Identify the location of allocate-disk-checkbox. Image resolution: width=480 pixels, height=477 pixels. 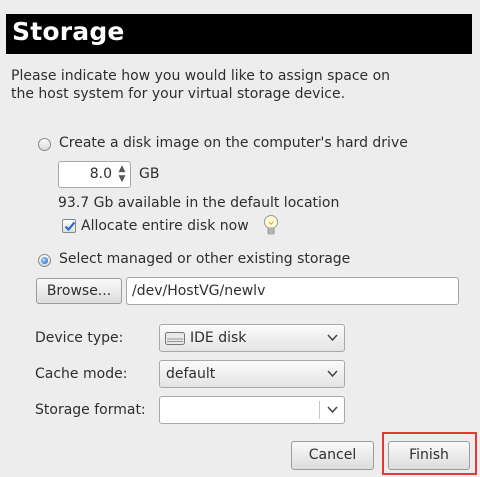
(69, 226).